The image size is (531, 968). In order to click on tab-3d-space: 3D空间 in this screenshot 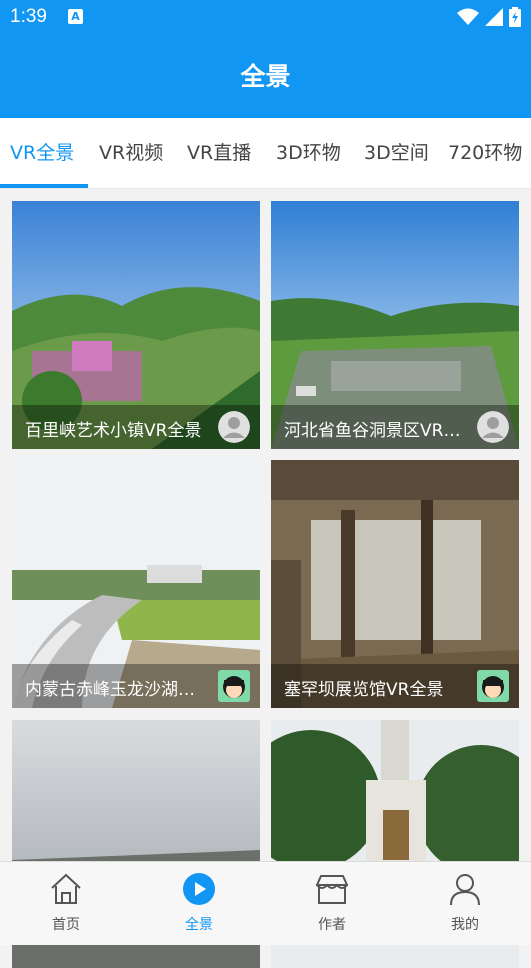, I will do `click(396, 153)`.